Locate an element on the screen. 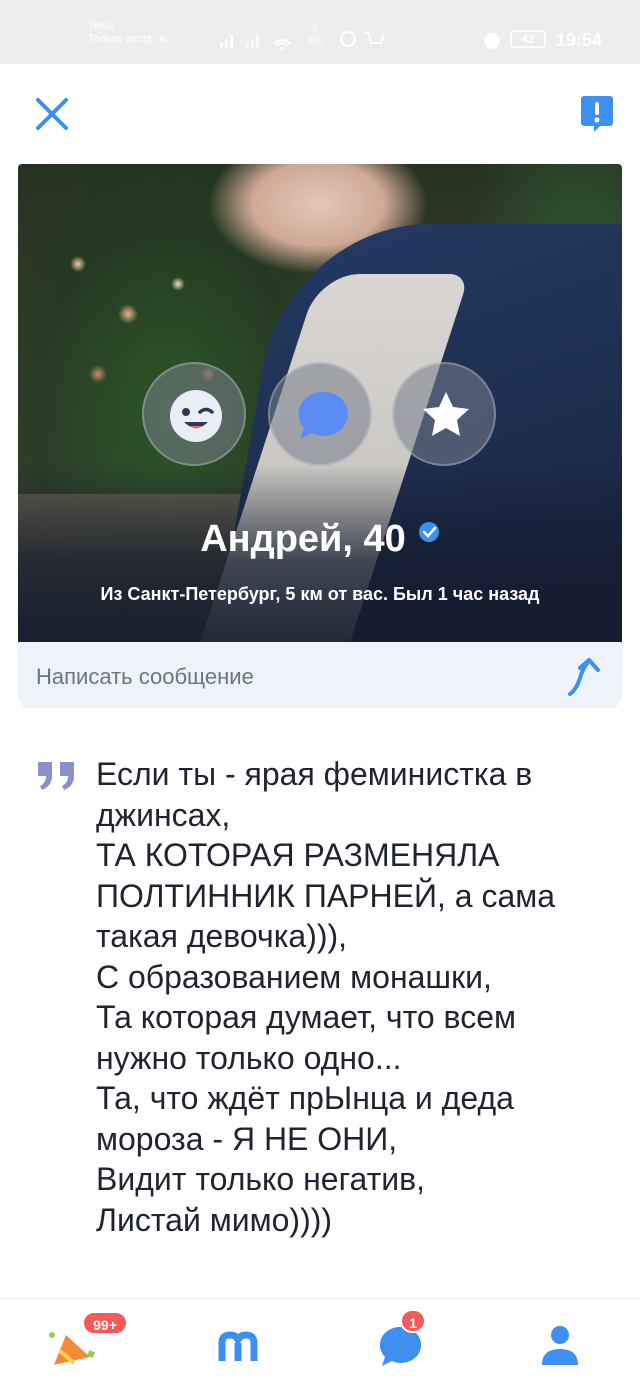 This screenshot has height=1387, width=640. nav-meetings is located at coordinates (240, 1343).